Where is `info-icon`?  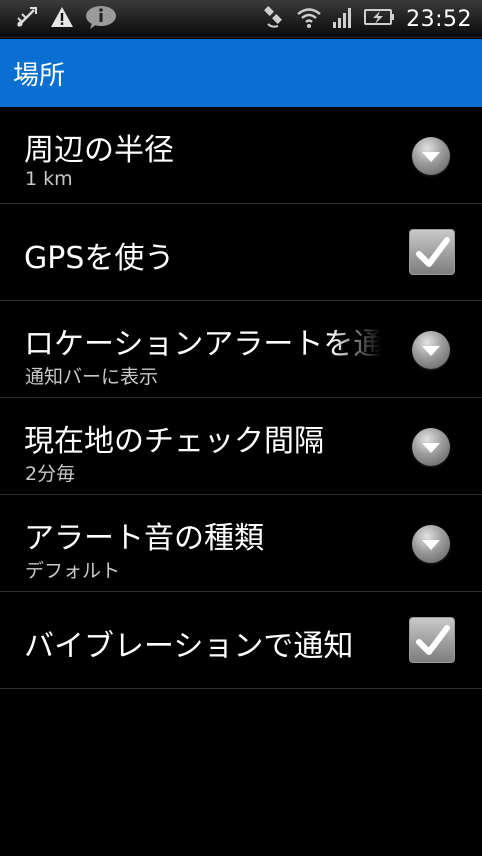
info-icon is located at coordinates (101, 19).